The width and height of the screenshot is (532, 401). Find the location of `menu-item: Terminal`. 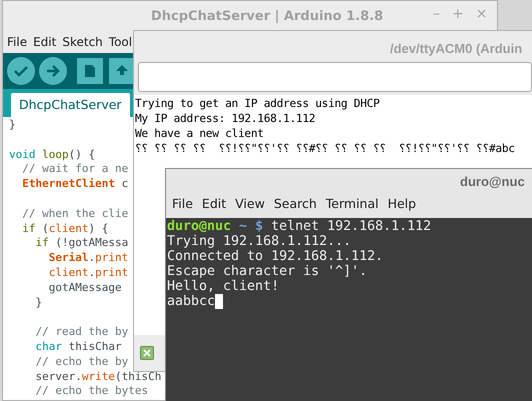

menu-item: Terminal is located at coordinates (352, 204).